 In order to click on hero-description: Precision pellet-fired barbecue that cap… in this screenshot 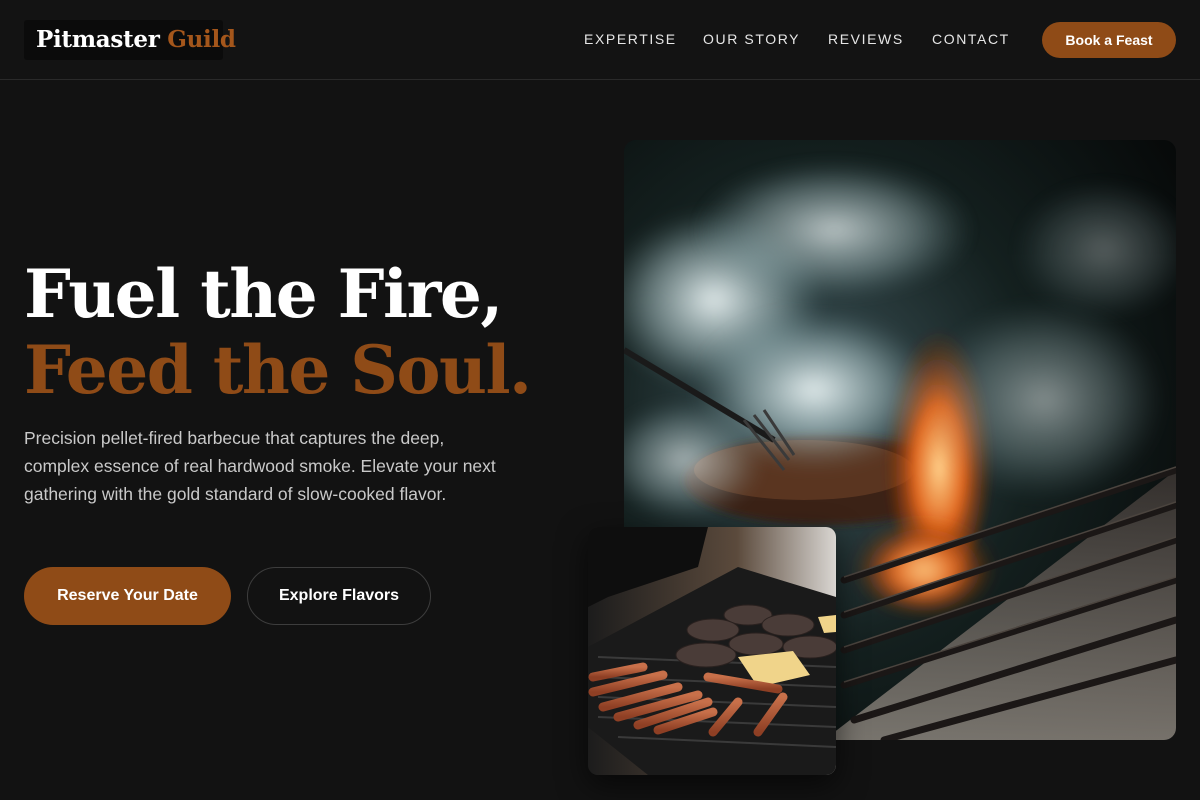, I will do `click(260, 466)`.